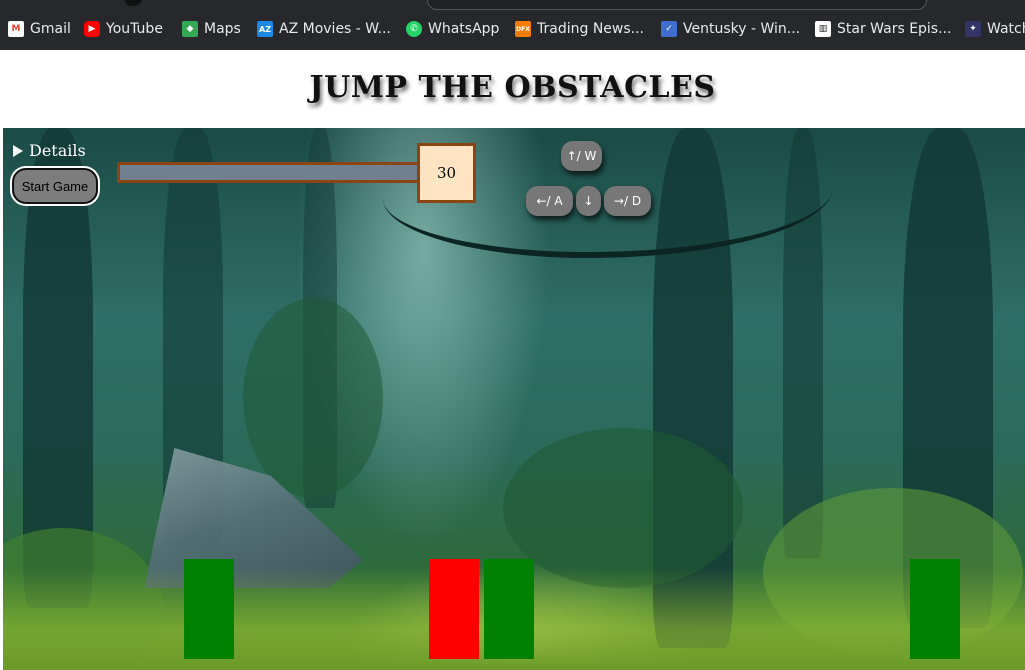 This screenshot has width=1025, height=670. I want to click on bookmark-maps: ◆ Maps, so click(211, 29).